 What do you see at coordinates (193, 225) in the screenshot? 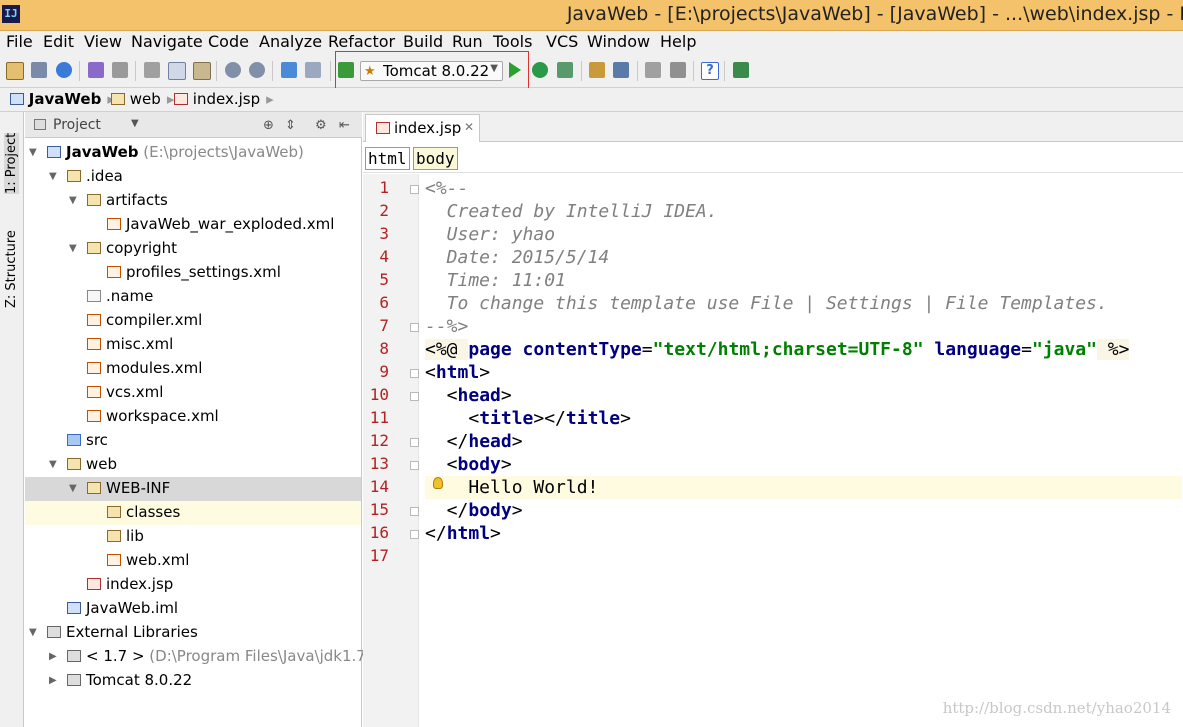
I see `tree-item: JavaWeb_war_exploded.xml` at bounding box center [193, 225].